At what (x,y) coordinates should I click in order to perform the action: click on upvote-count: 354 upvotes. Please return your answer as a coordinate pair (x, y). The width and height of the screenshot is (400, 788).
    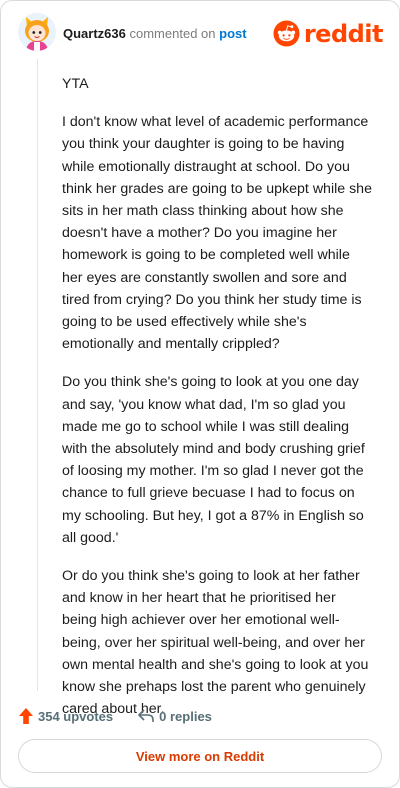
    Looking at the image, I should click on (76, 716).